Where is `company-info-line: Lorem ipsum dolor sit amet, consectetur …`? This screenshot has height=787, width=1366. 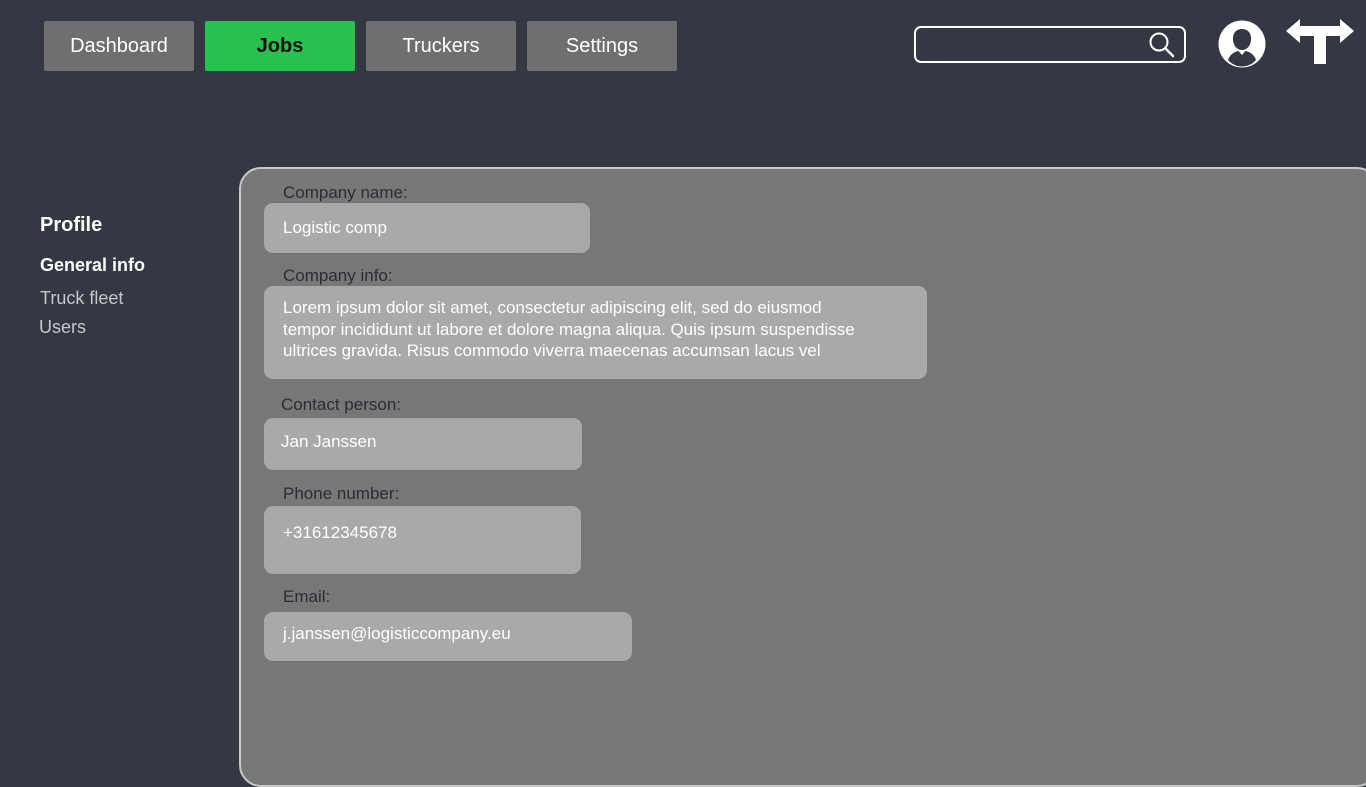
company-info-line: Lorem ipsum dolor sit amet, consectetur … is located at coordinates (552, 307).